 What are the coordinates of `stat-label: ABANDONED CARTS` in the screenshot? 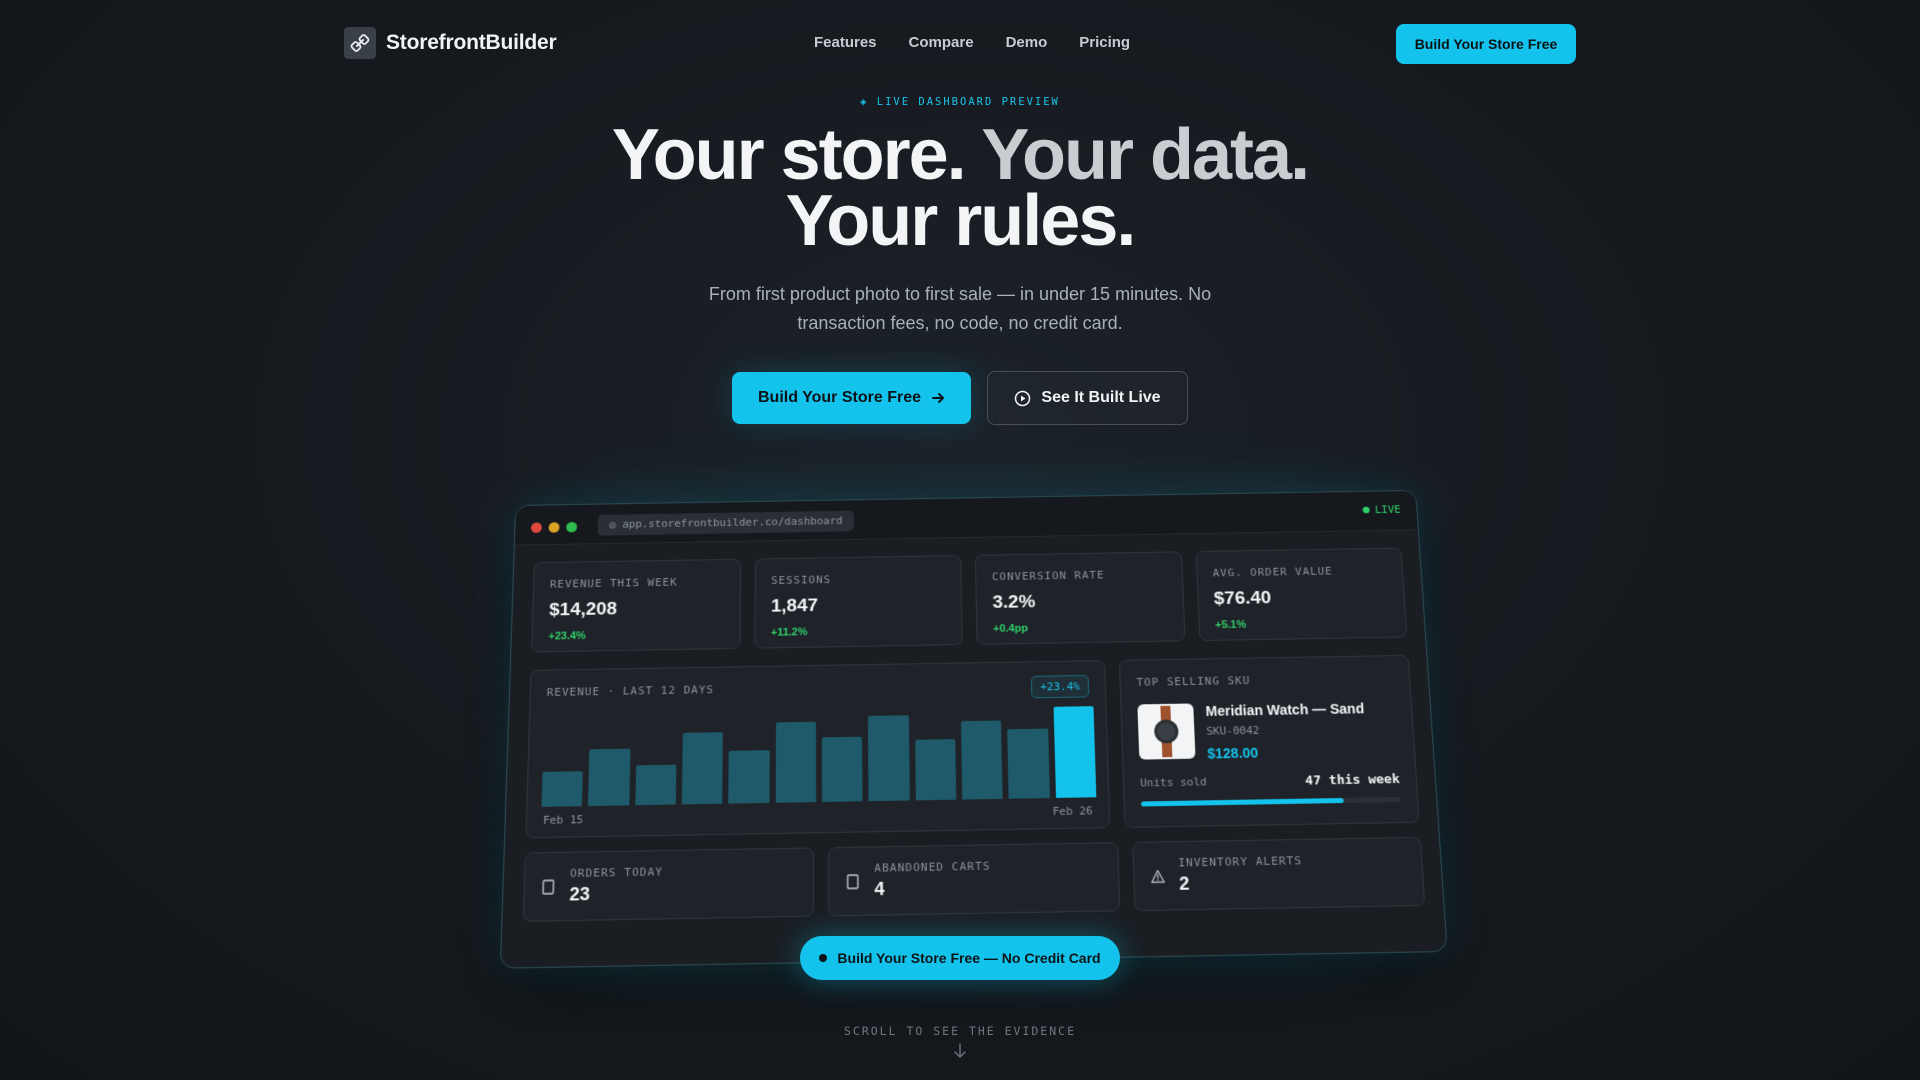 It's located at (932, 867).